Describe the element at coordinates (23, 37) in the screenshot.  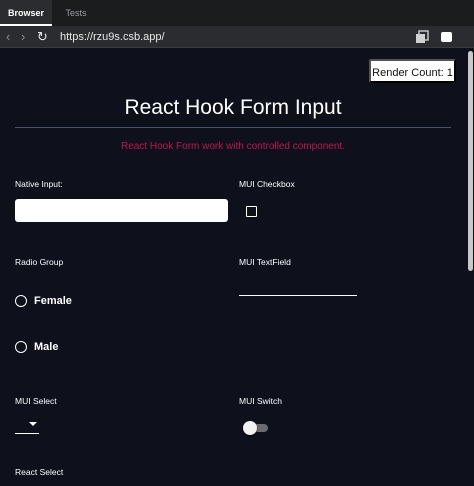
I see `forward-arrow-icon: ›` at that location.